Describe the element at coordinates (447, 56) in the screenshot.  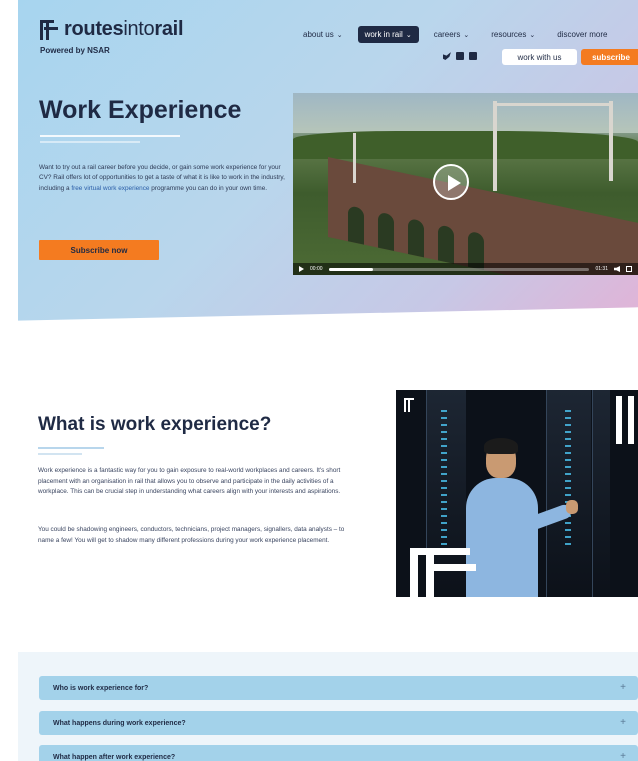
I see `twitter-icon` at that location.